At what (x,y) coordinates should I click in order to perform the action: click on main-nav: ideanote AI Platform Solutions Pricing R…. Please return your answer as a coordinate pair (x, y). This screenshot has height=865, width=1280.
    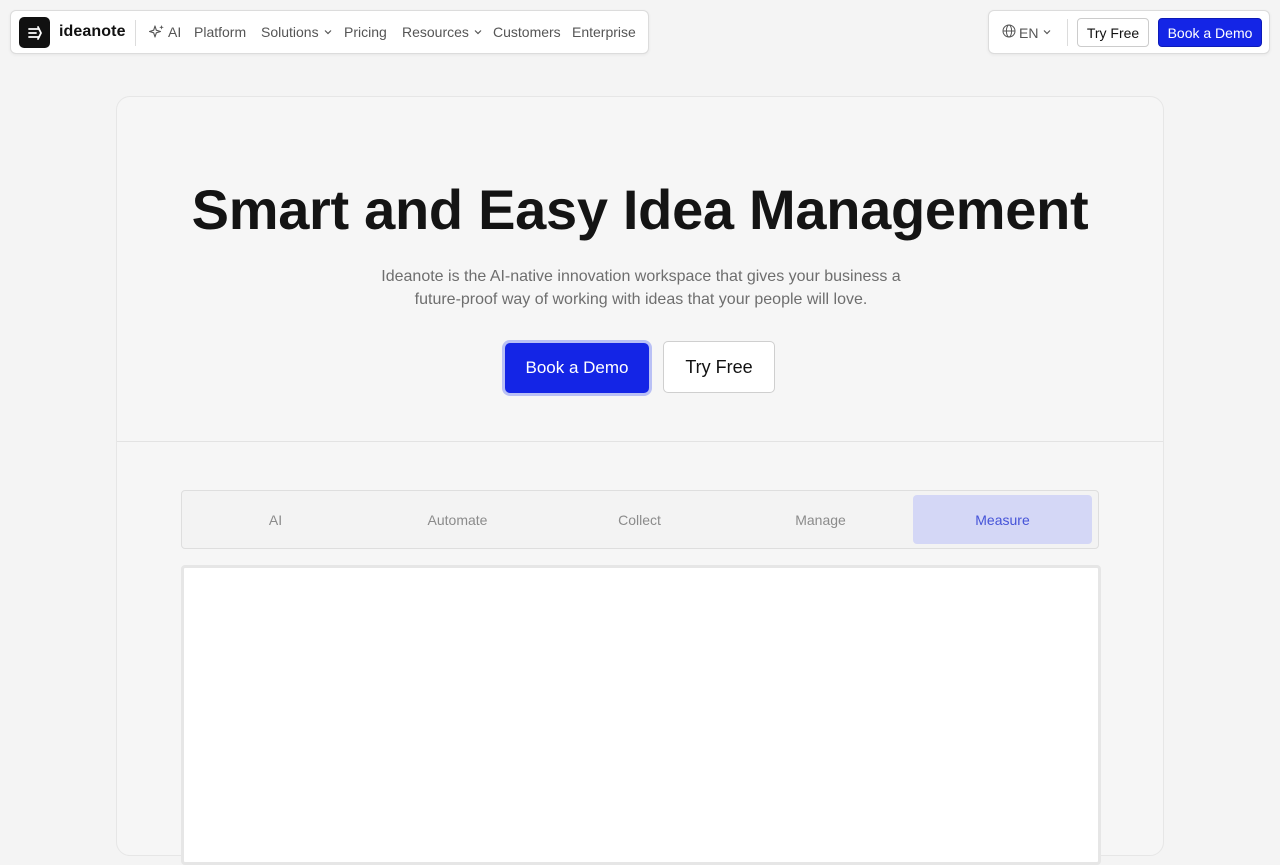
    Looking at the image, I should click on (329, 32).